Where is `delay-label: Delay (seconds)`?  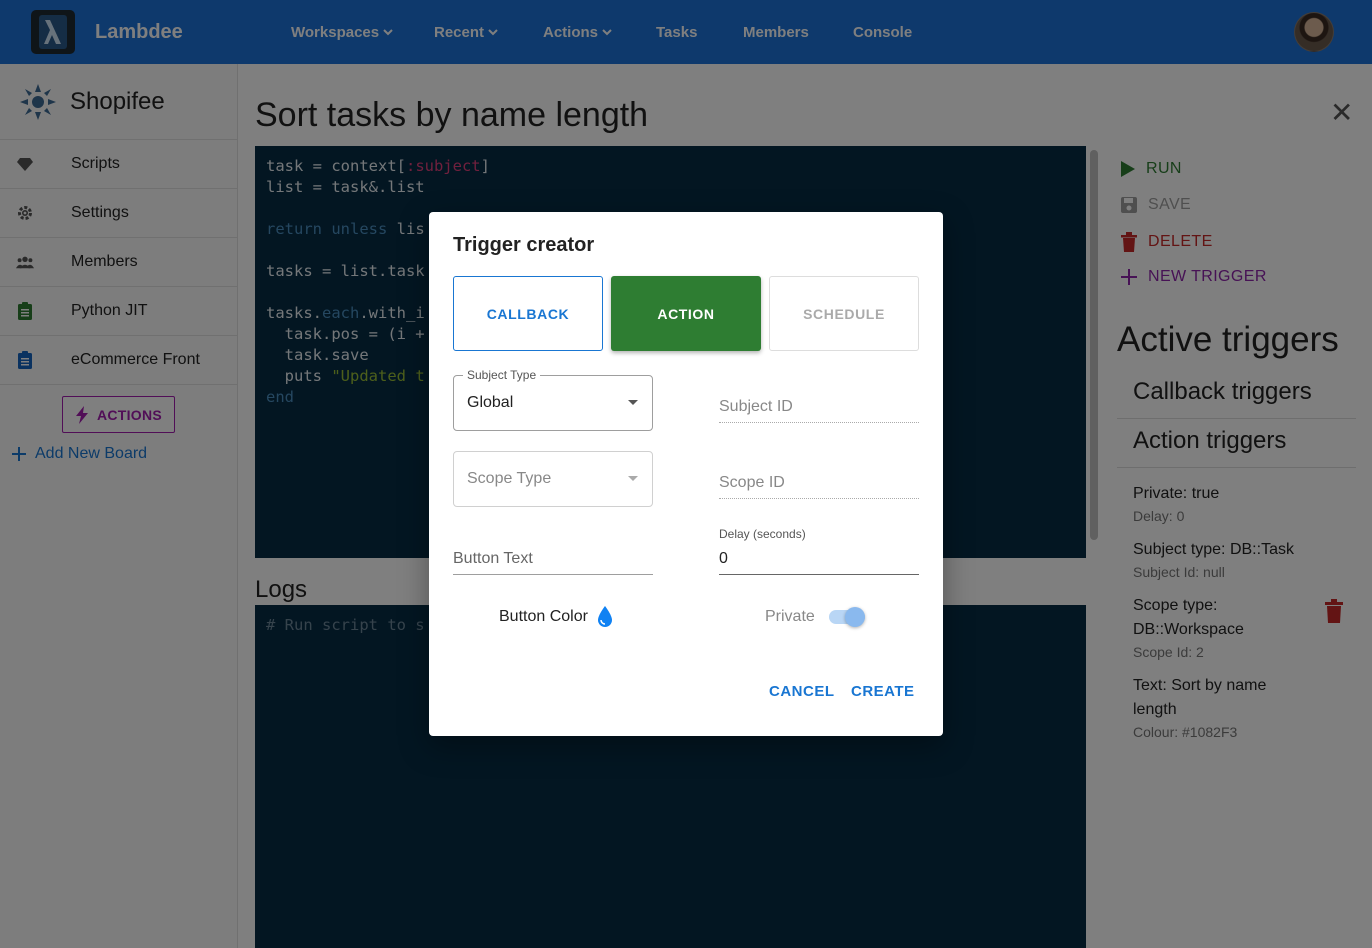
delay-label: Delay (seconds) is located at coordinates (762, 534).